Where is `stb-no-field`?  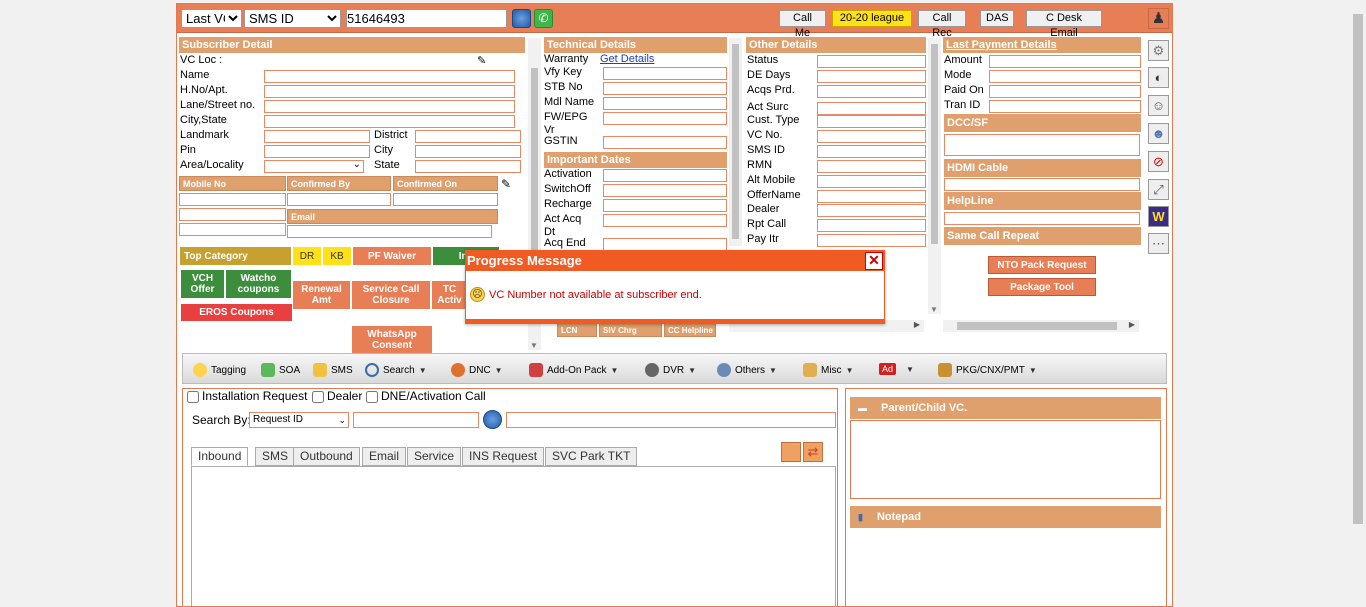
stb-no-field is located at coordinates (665, 88).